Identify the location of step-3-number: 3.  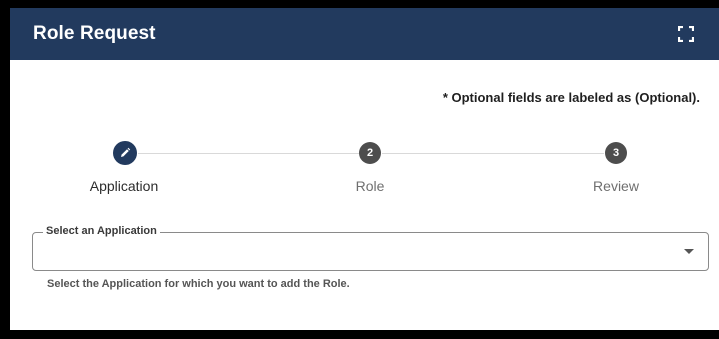
(616, 153).